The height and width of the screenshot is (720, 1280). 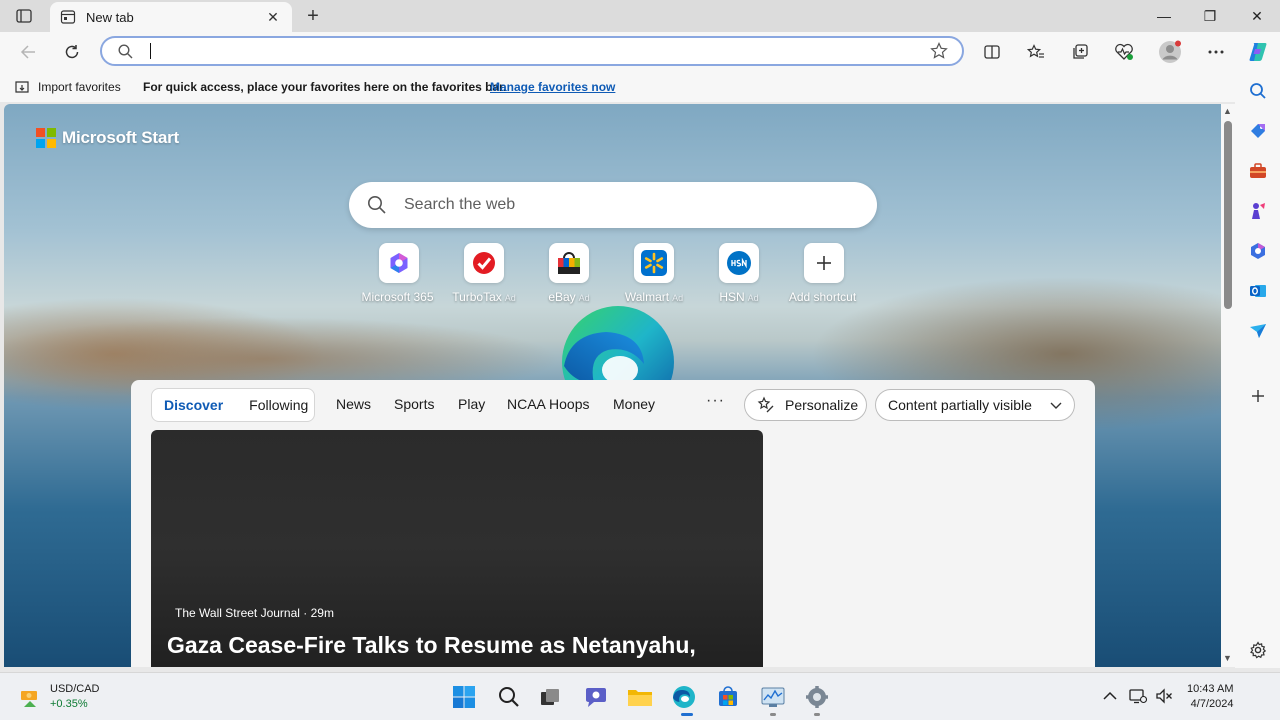 What do you see at coordinates (817, 697) in the screenshot?
I see `settings-gear-icon` at bounding box center [817, 697].